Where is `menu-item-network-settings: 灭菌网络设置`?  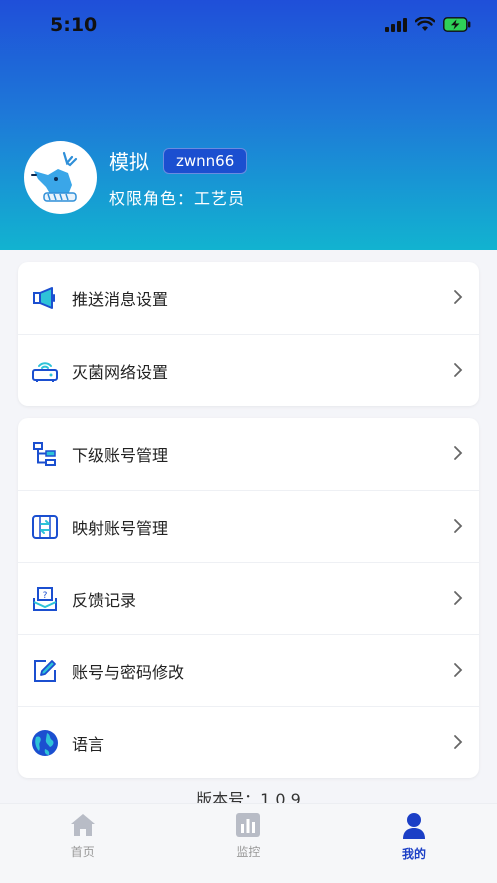 menu-item-network-settings: 灭菌网络设置 is located at coordinates (248, 370).